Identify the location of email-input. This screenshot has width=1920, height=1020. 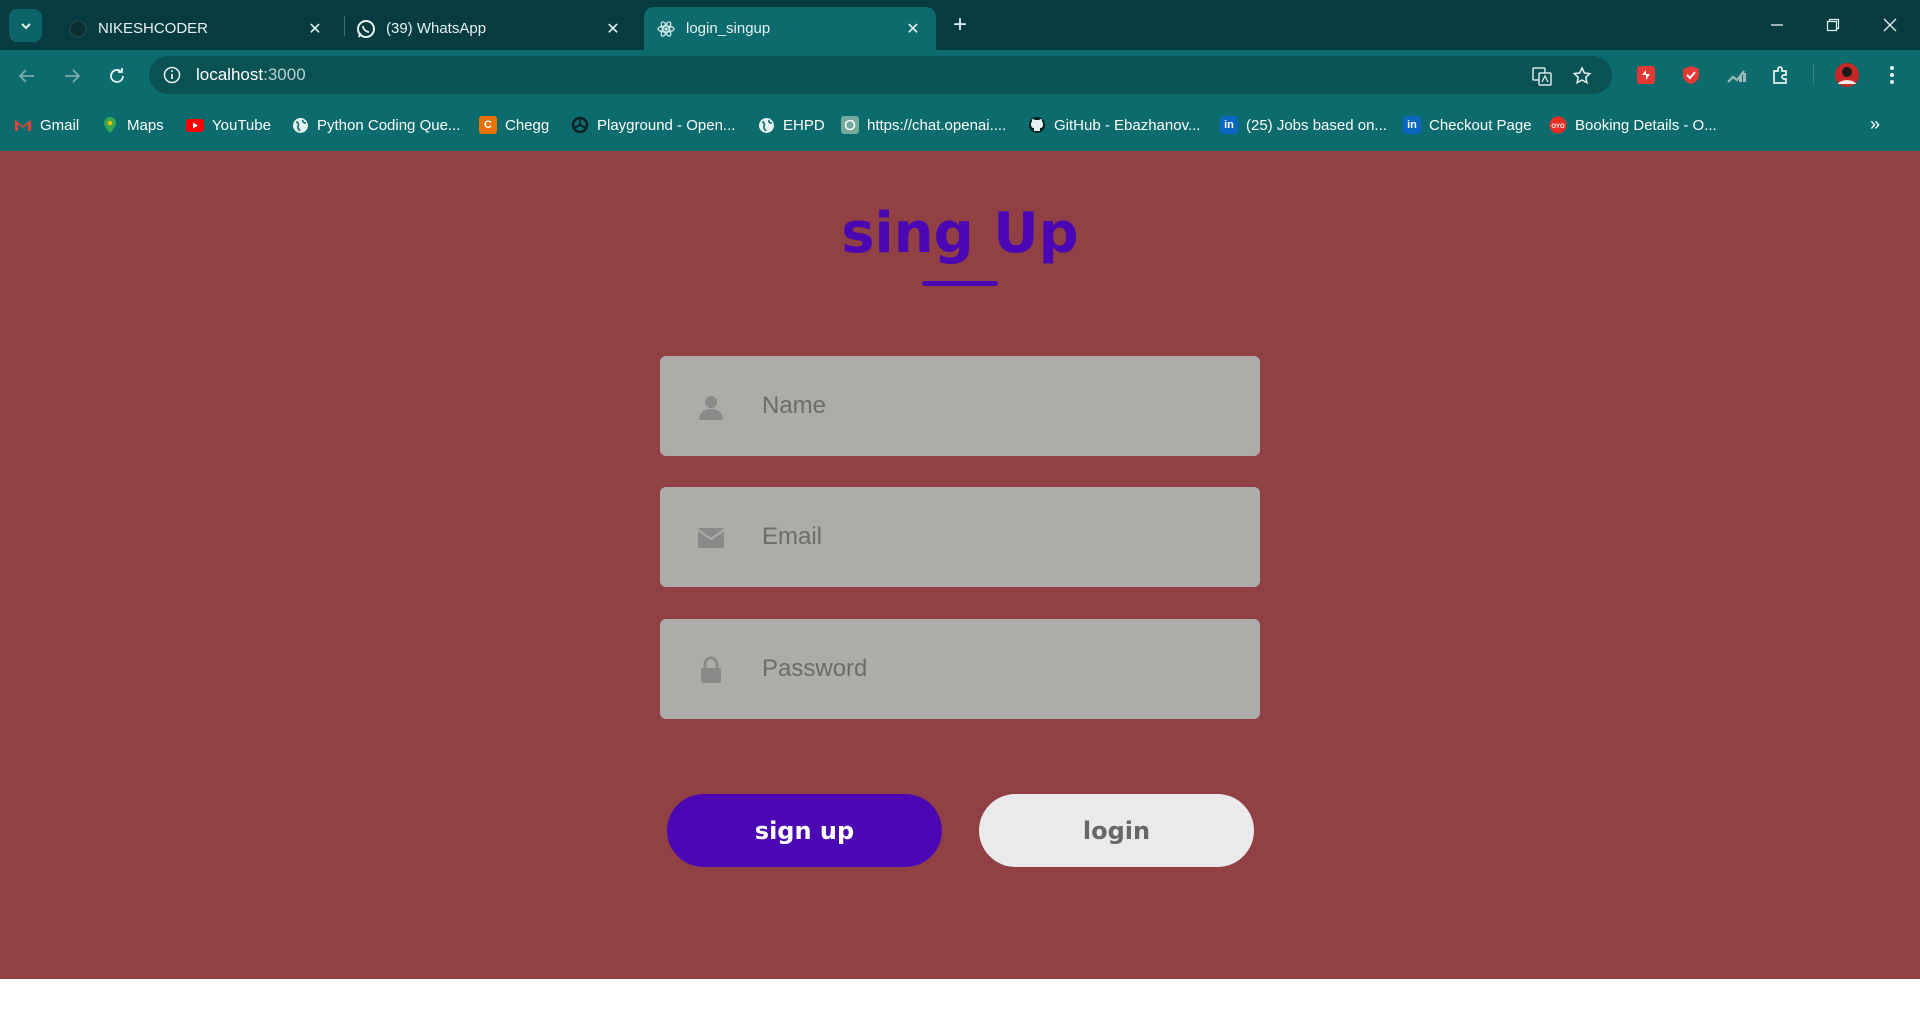
(997, 537).